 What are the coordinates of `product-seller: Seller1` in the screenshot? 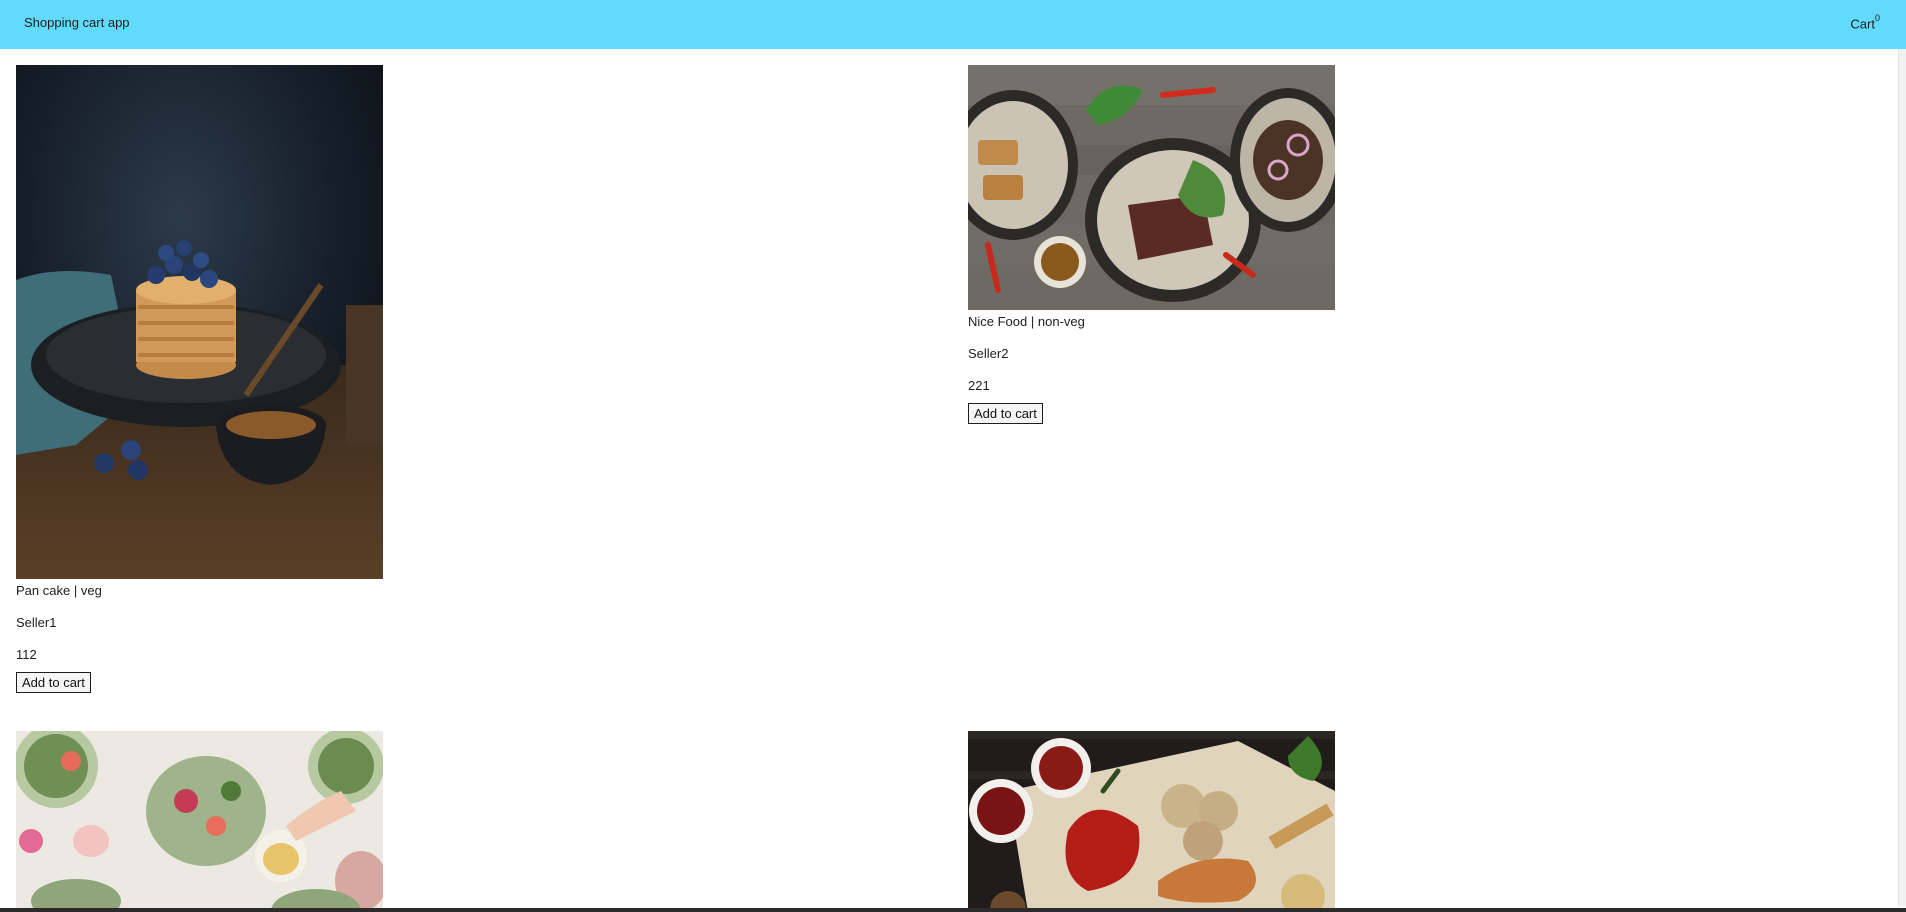 It's located at (36, 622).